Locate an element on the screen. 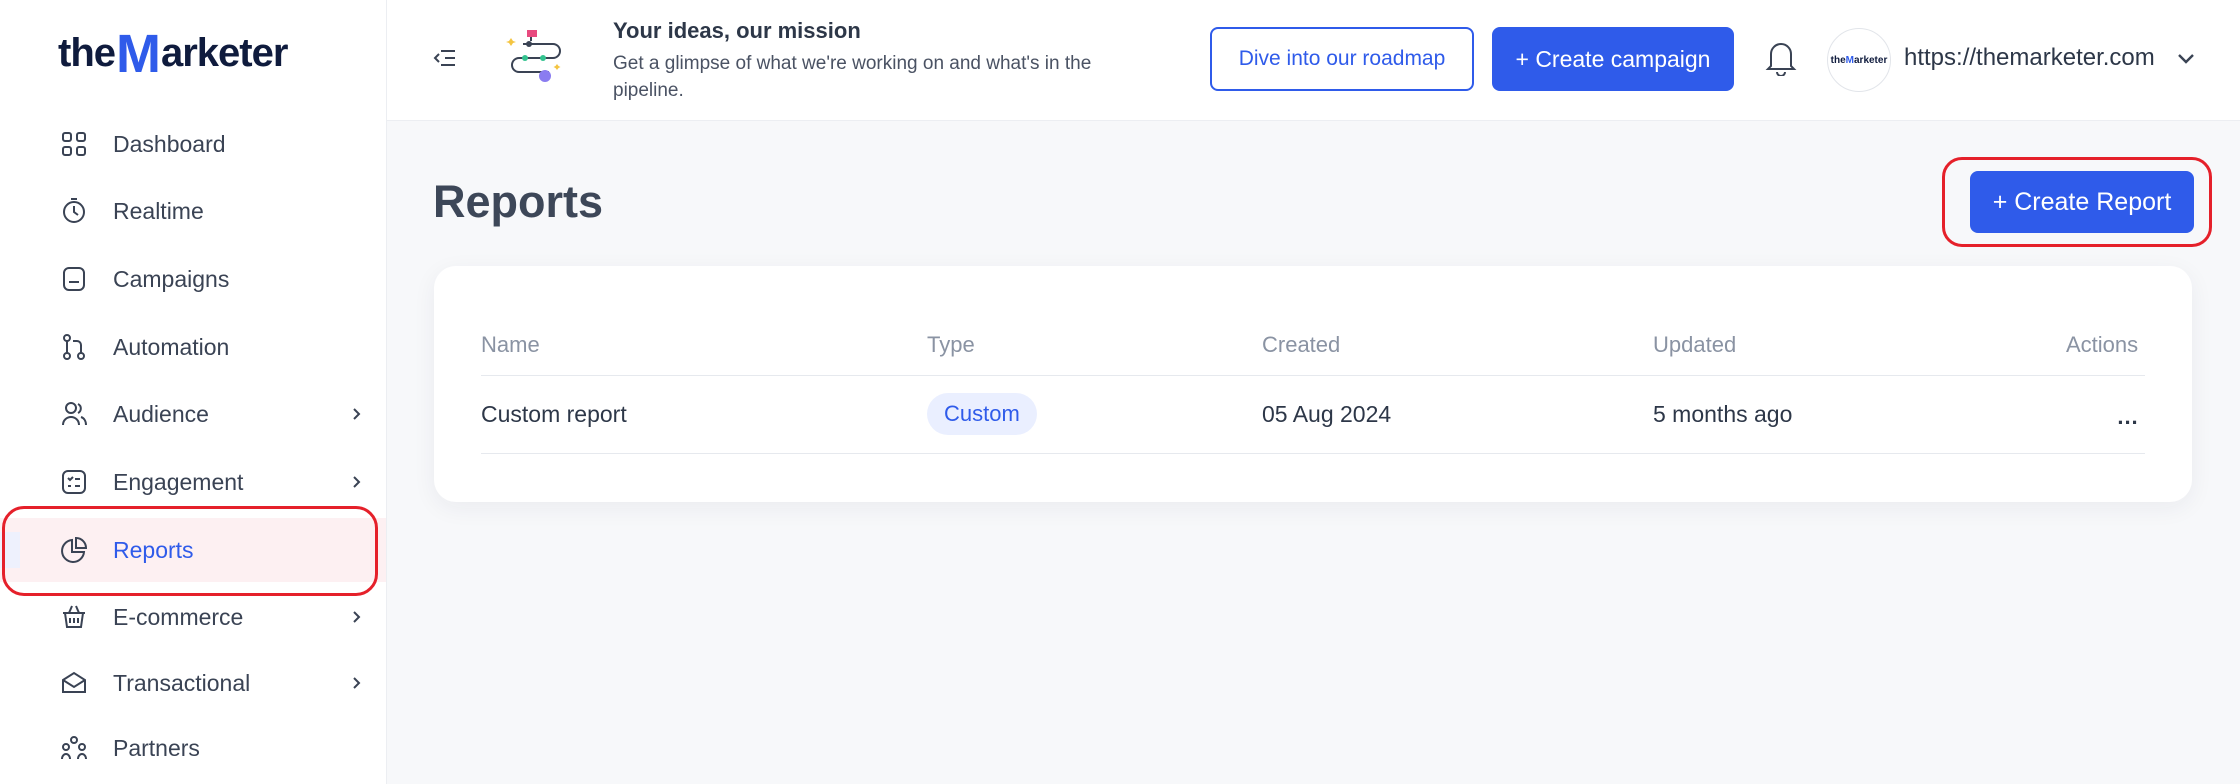  column-header-name: Name is located at coordinates (510, 345).